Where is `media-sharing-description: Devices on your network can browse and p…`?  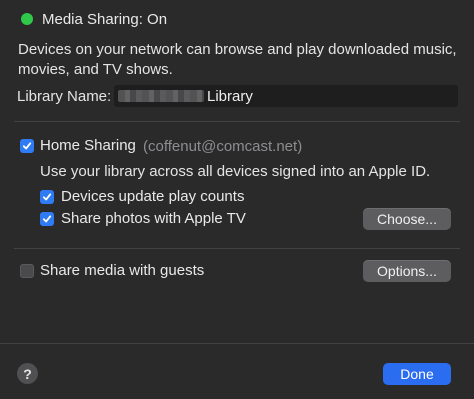
media-sharing-description: Devices on your network can browse and p… is located at coordinates (237, 59).